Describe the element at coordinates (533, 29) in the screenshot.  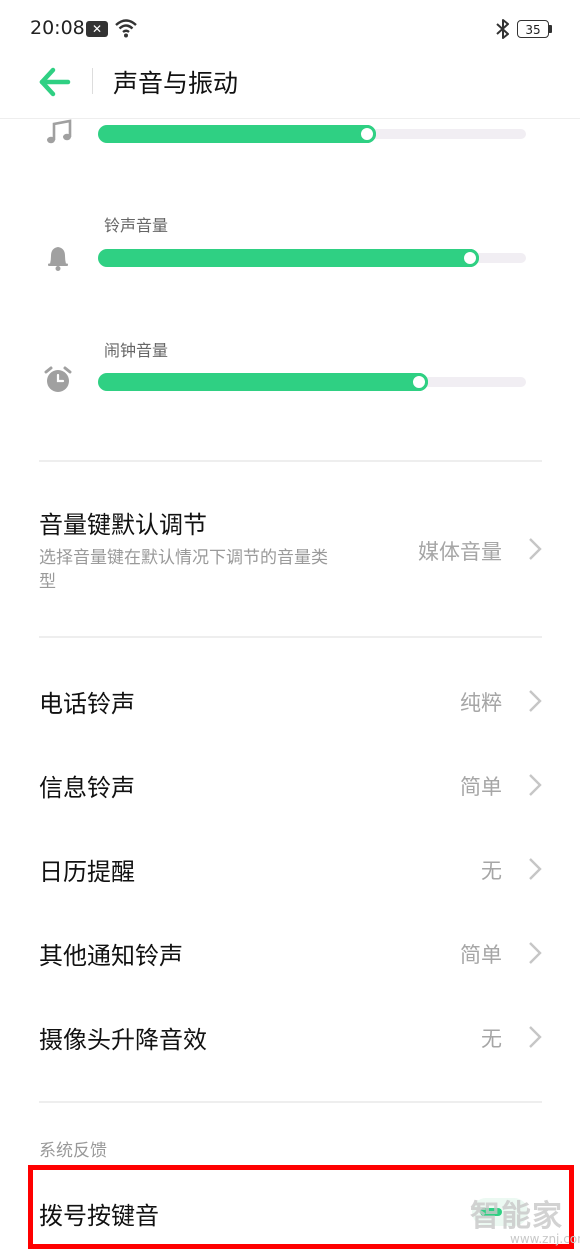
I see `battery-indicator: 35` at that location.